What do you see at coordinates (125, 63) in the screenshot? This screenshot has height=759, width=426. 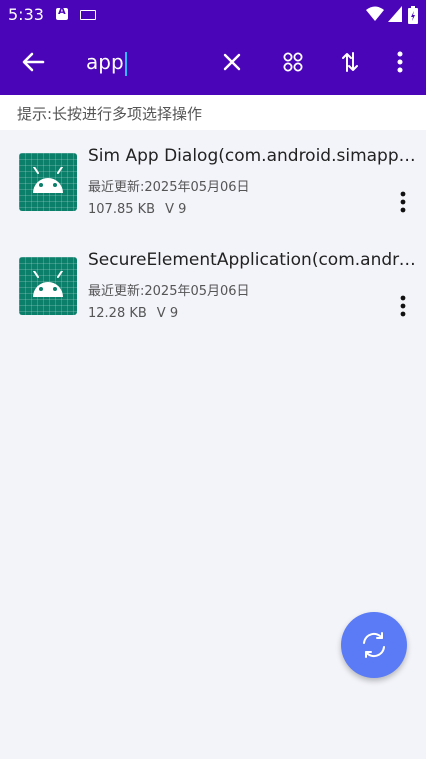 I see `text-caret` at bounding box center [125, 63].